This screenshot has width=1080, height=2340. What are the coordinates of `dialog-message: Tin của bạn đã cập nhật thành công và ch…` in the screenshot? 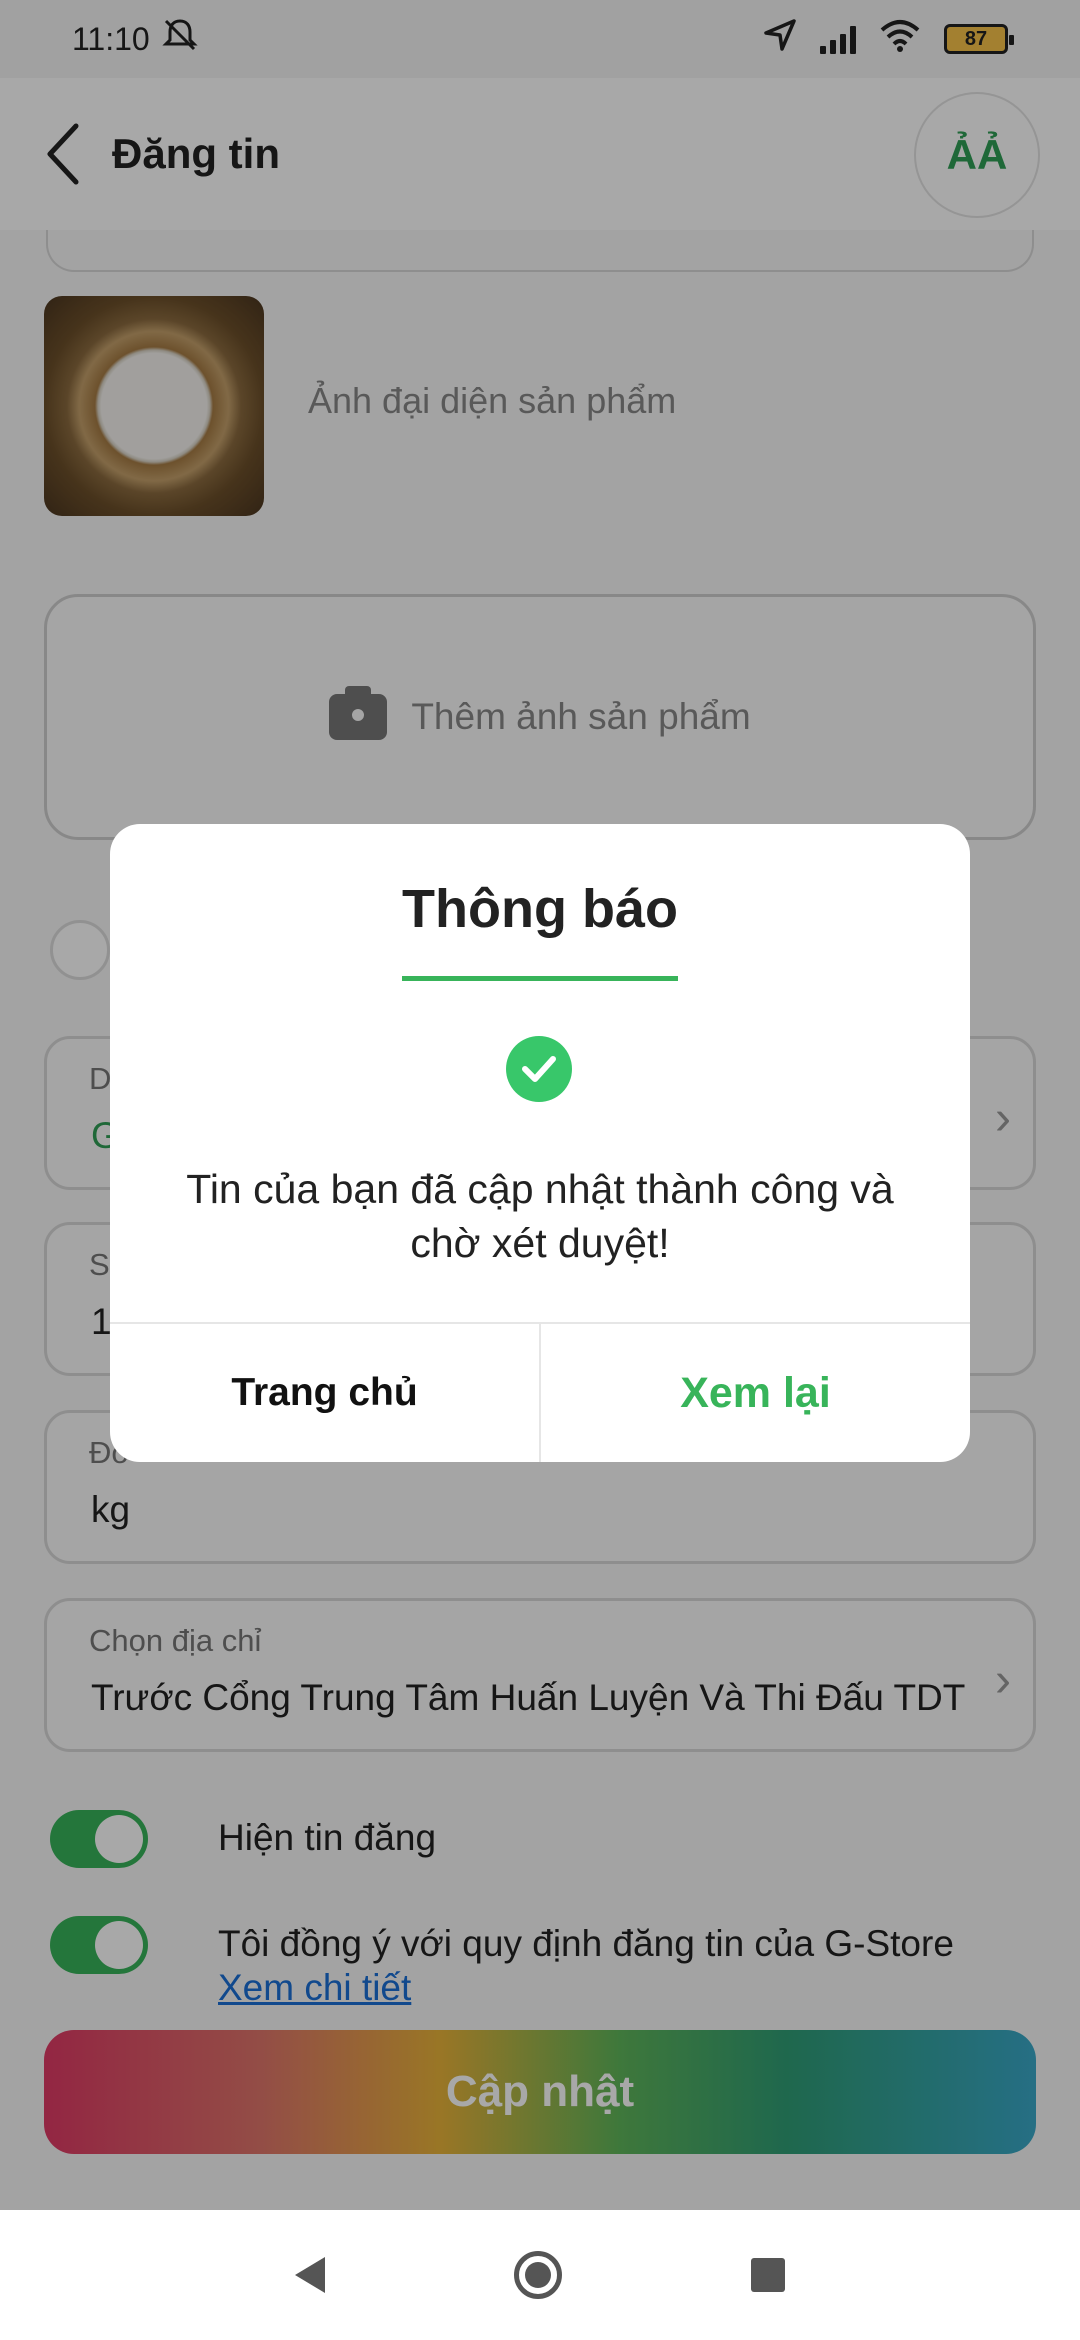 It's located at (540, 1216).